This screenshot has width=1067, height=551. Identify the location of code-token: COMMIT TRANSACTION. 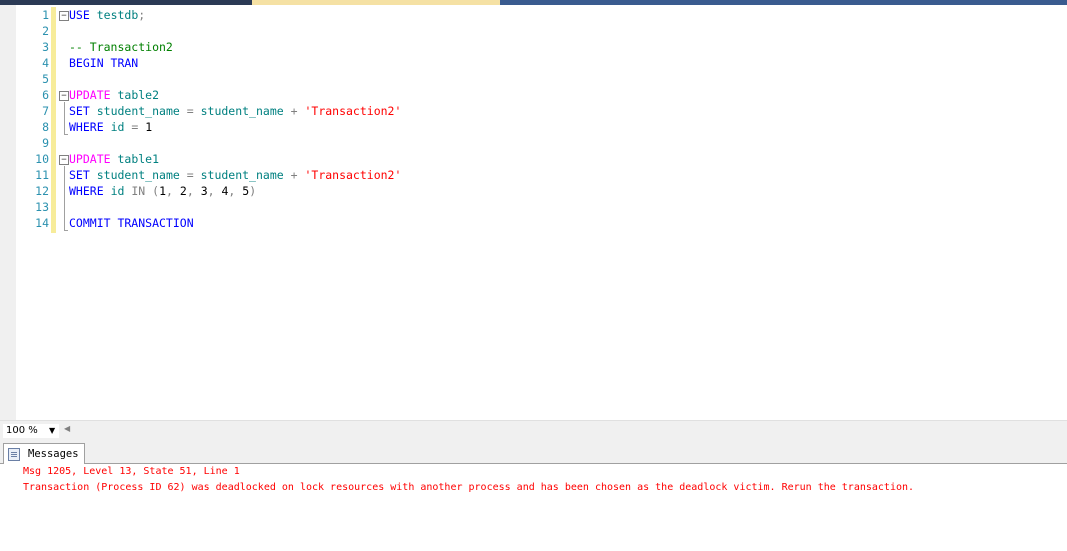
(131, 223).